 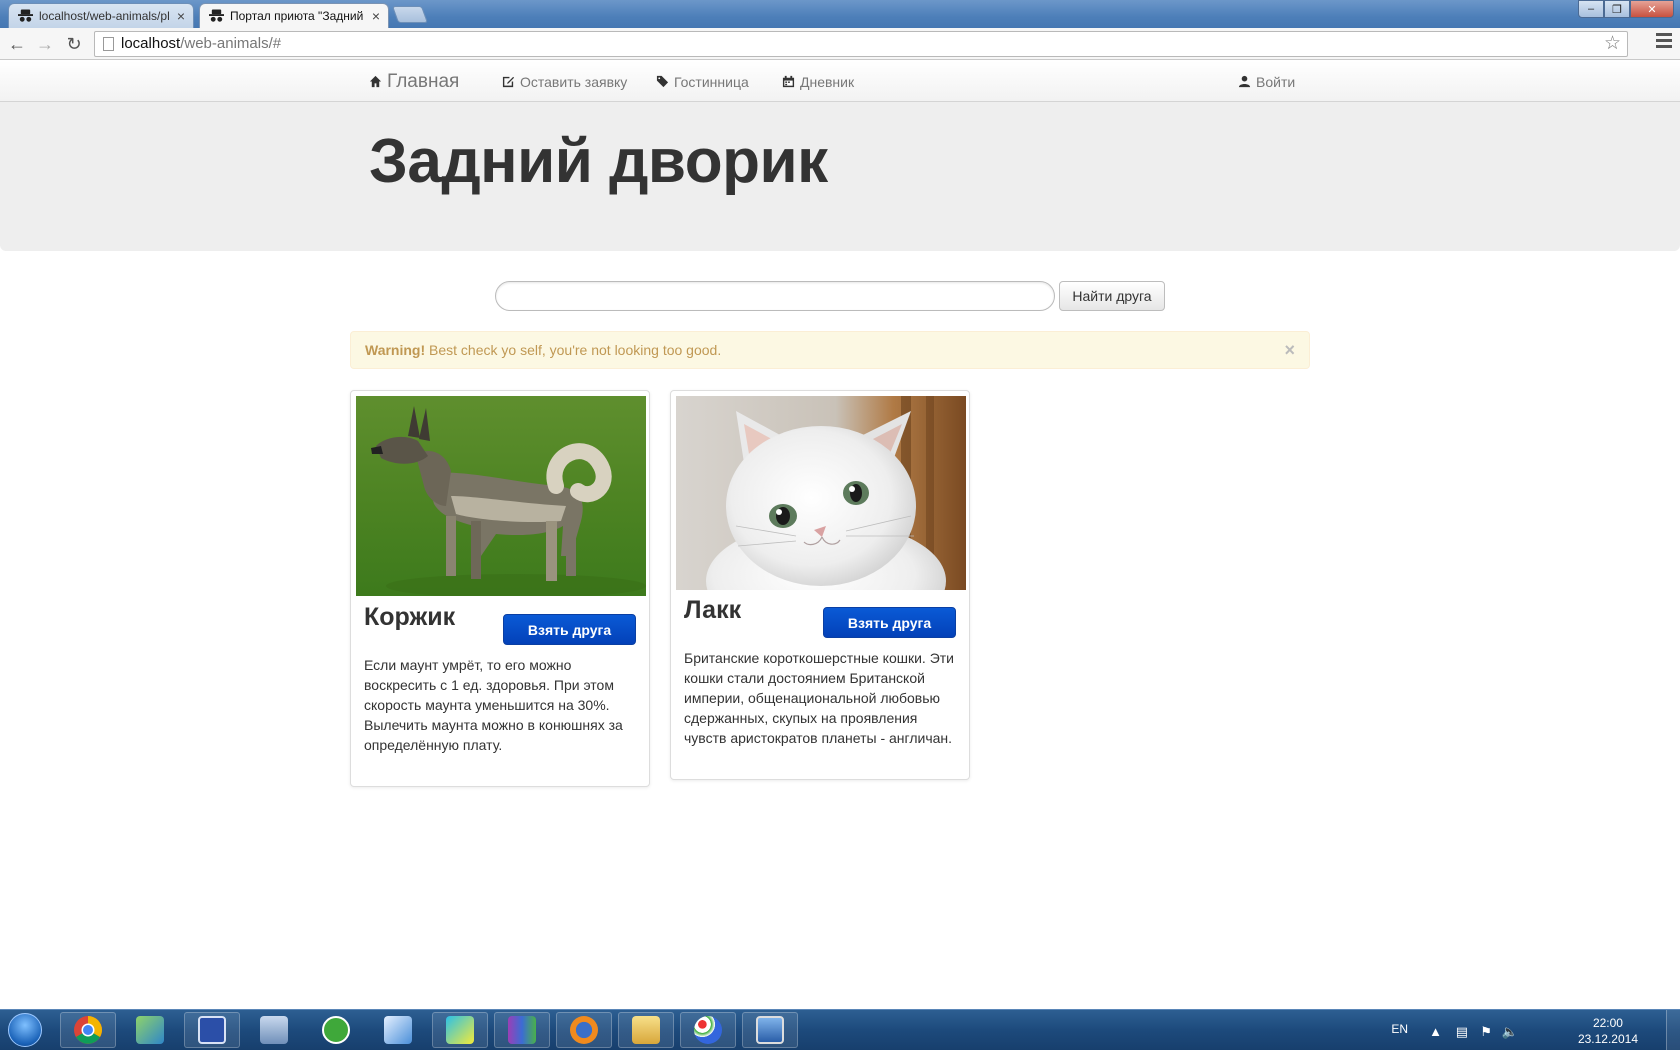 I want to click on nav-item-label: Дневник, so click(x=827, y=81).